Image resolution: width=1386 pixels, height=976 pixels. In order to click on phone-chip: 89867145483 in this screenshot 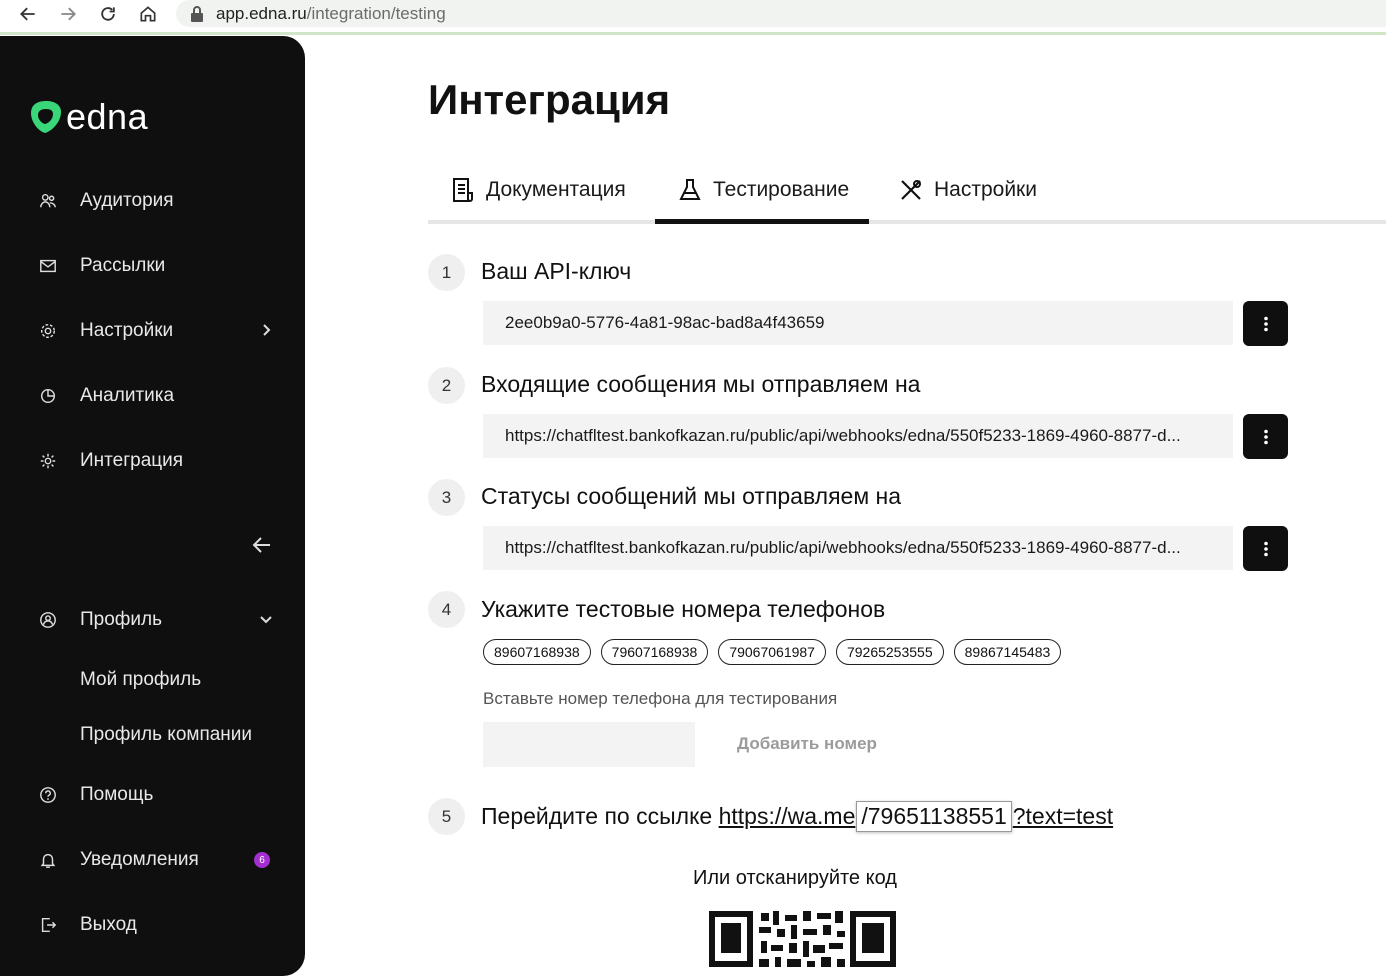, I will do `click(1007, 652)`.